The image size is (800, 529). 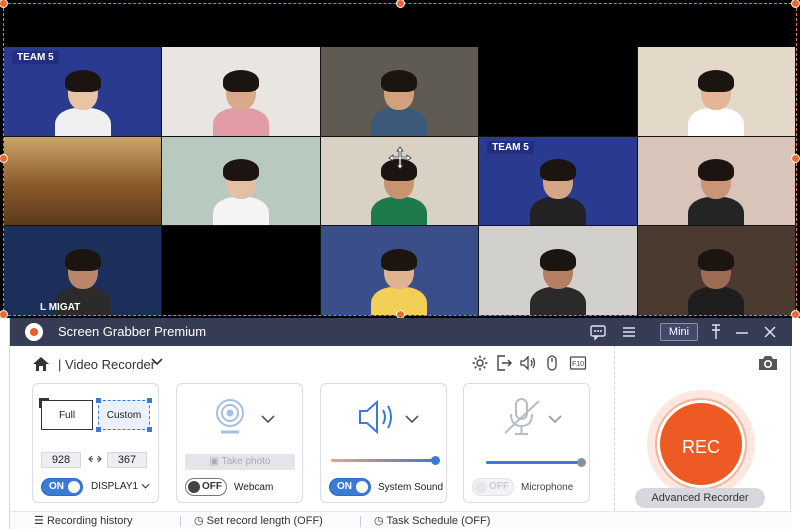 I want to click on chat-icon, so click(x=598, y=332).